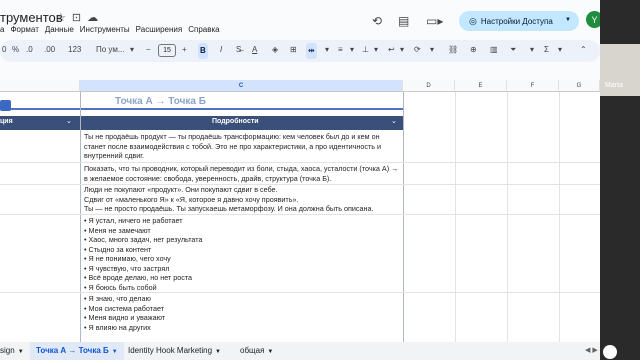  Describe the element at coordinates (221, 49) in the screenshot. I see `italic-button: I` at that location.